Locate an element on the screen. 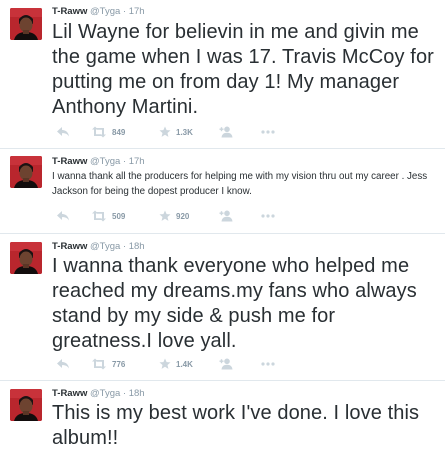 The width and height of the screenshot is (445, 456). retweet-count: 776 is located at coordinates (119, 364).